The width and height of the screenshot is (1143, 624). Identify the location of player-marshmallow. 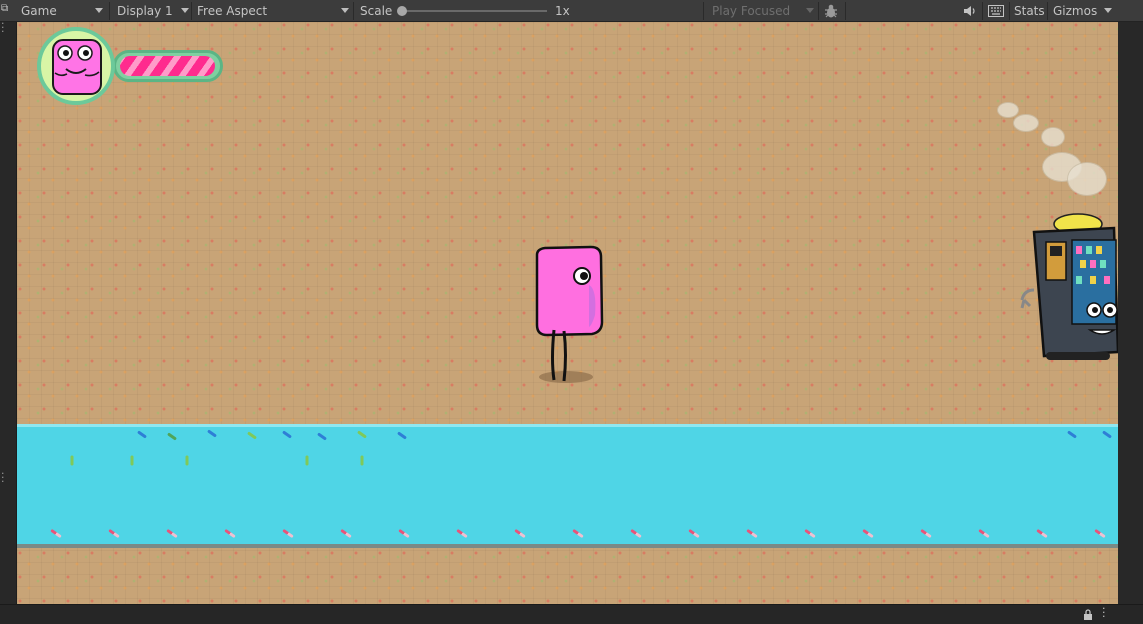
(569, 313).